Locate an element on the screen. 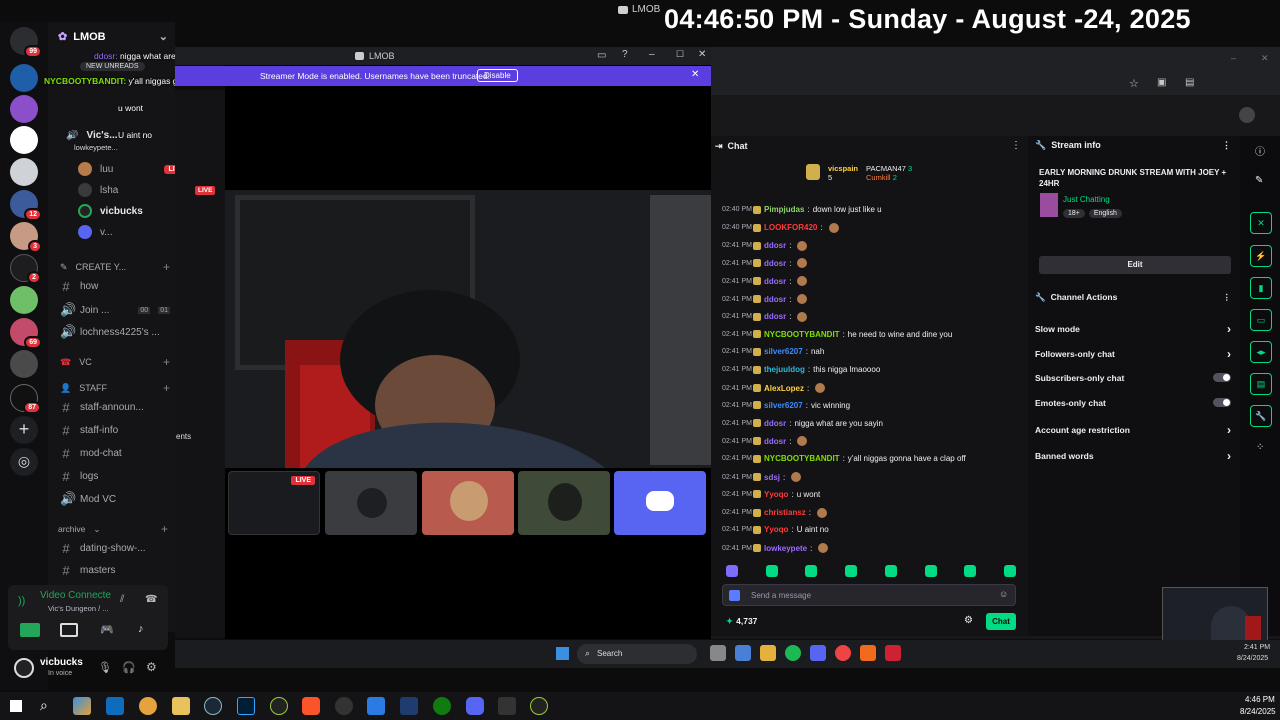  new-unreads-pill: NEW UNREADS is located at coordinates (112, 66).